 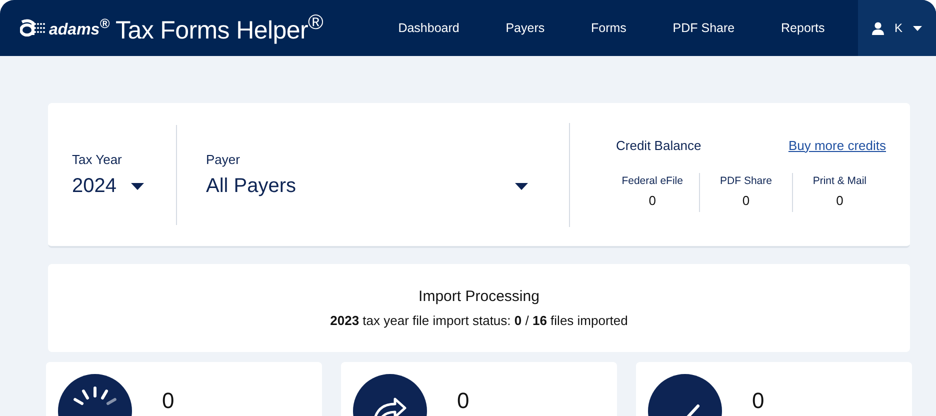 What do you see at coordinates (878, 28) in the screenshot?
I see `person-icon` at bounding box center [878, 28].